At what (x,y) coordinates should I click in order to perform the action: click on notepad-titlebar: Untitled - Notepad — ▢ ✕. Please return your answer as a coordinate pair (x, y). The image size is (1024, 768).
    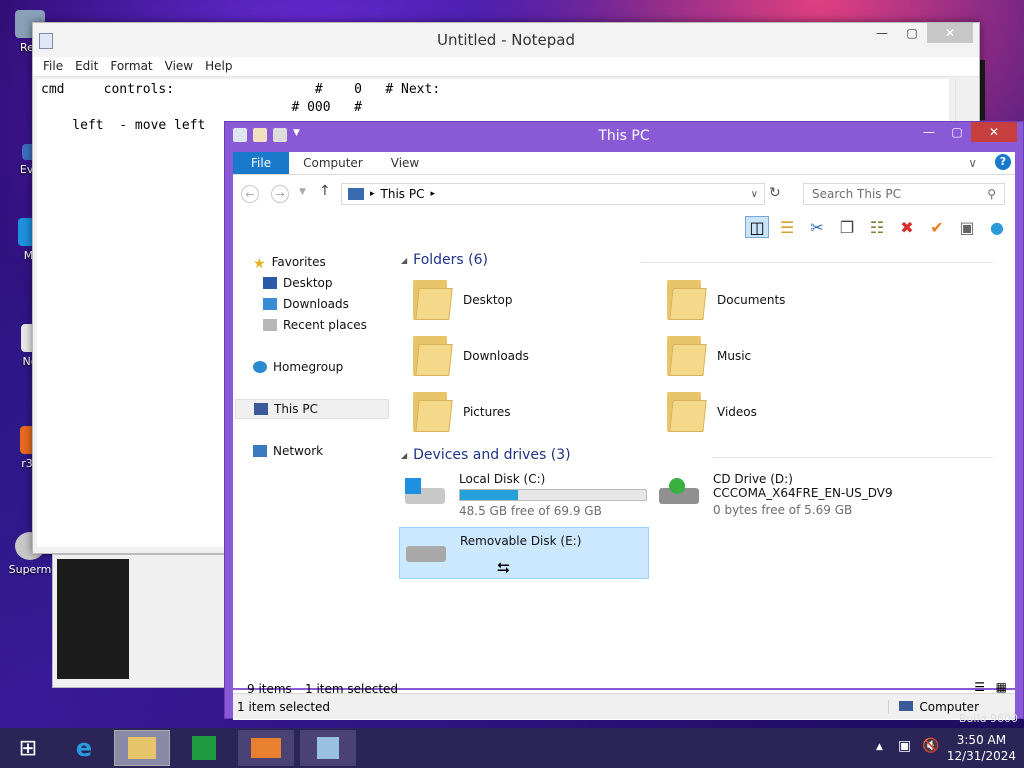
    Looking at the image, I should click on (506, 40).